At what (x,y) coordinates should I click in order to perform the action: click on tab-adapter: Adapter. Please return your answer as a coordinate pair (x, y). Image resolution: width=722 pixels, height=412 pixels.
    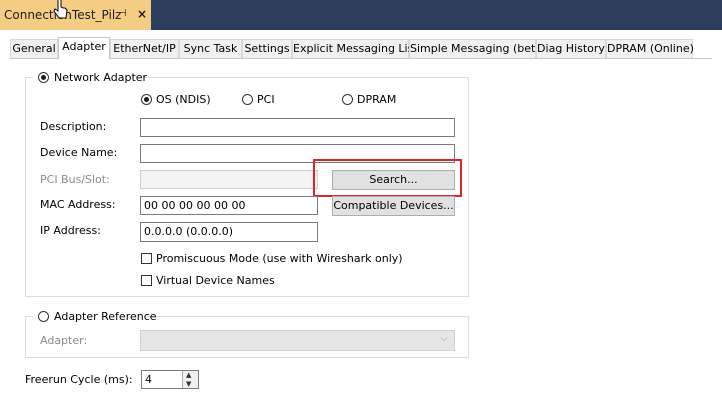
    Looking at the image, I should click on (84, 48).